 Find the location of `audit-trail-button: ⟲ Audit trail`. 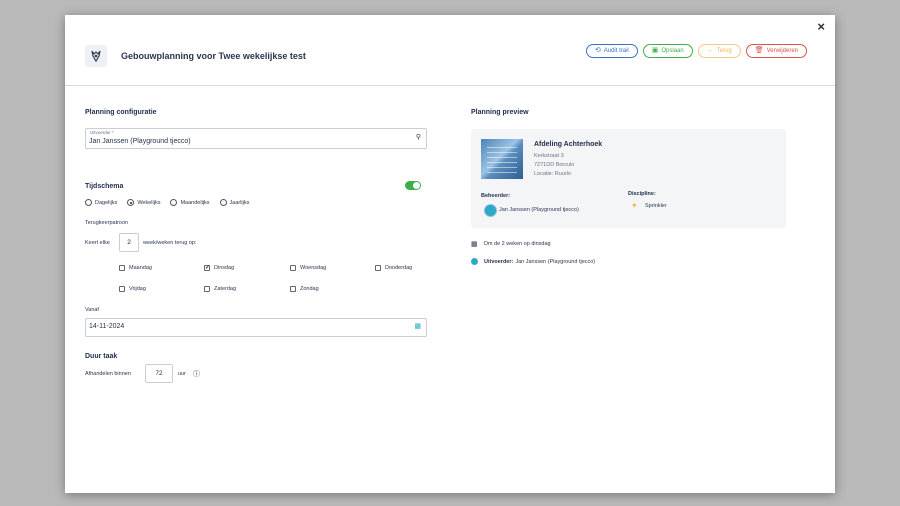

audit-trail-button: ⟲ Audit trail is located at coordinates (611, 51).